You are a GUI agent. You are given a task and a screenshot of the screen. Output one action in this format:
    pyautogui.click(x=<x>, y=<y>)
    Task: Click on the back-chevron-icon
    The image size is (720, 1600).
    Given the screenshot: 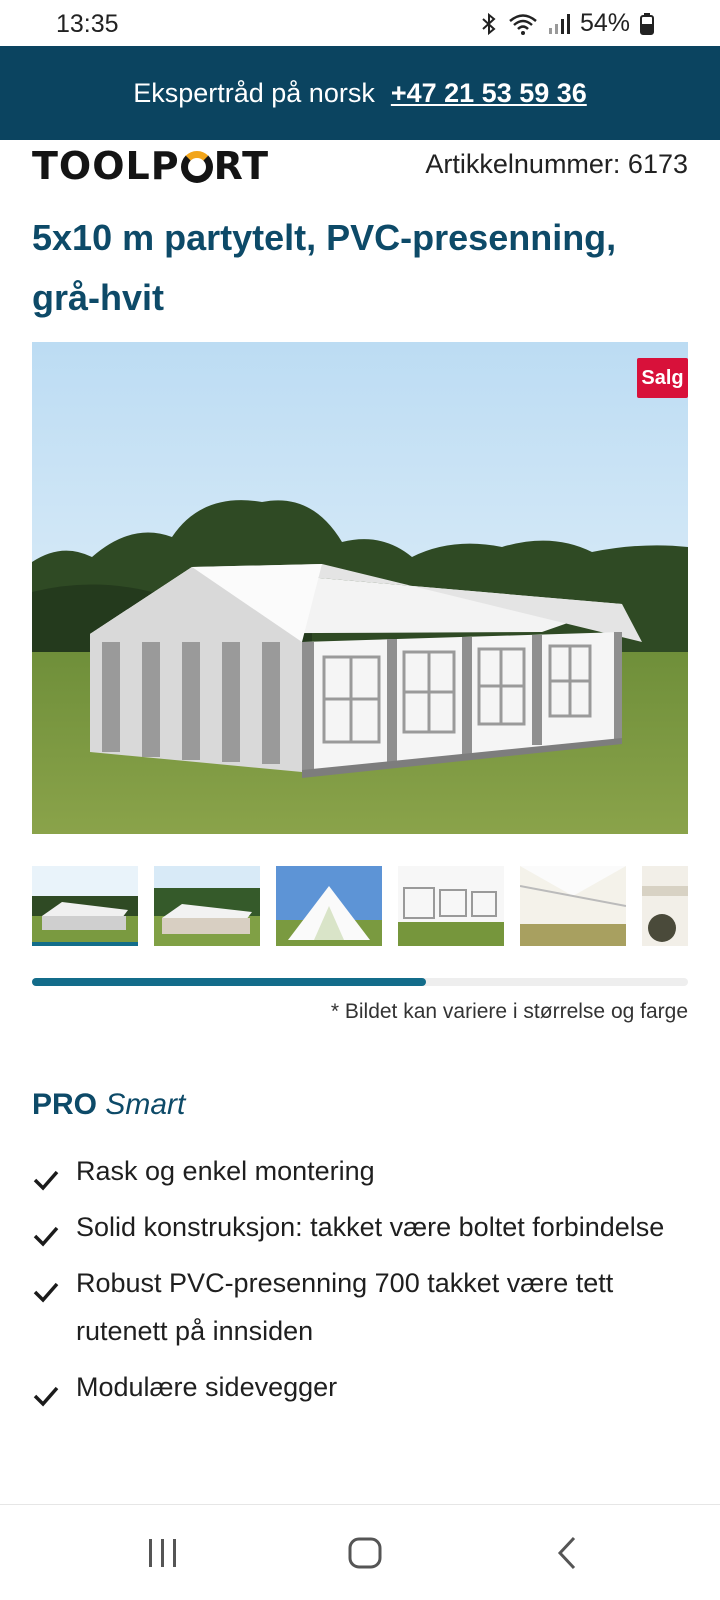 What is the action you would take?
    pyautogui.click(x=566, y=1553)
    